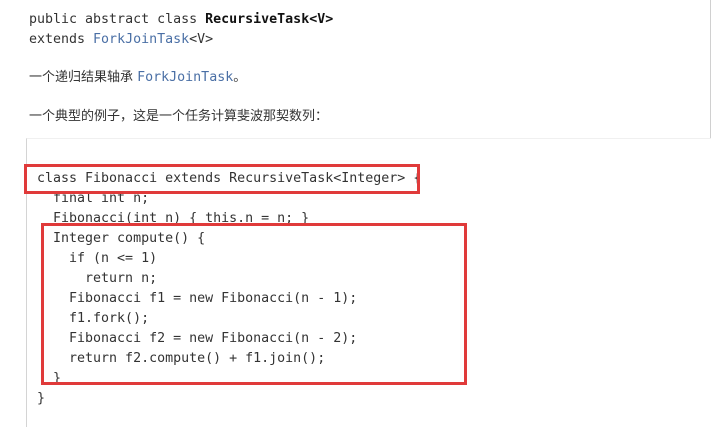 This screenshot has height=427, width=722. Describe the element at coordinates (185, 77) in the screenshot. I see `description-forkjointask-link: ForkJoinTask` at that location.